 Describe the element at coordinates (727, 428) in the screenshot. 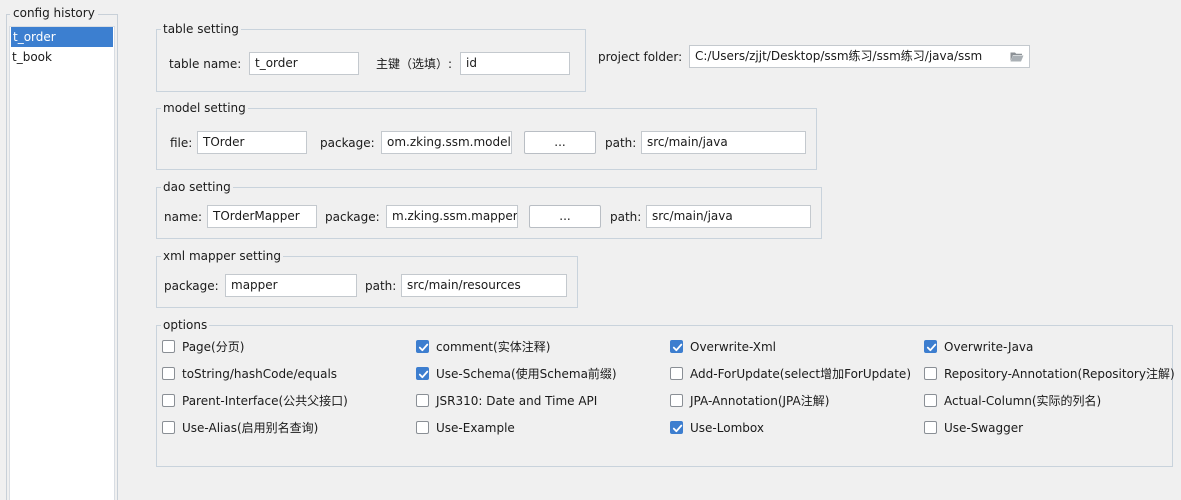

I see `option-label: Use-Lombox` at that location.